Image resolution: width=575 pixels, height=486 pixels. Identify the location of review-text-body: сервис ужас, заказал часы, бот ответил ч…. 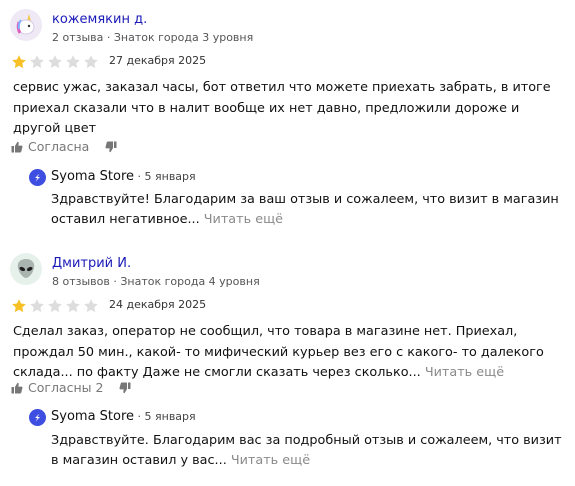
(282, 108).